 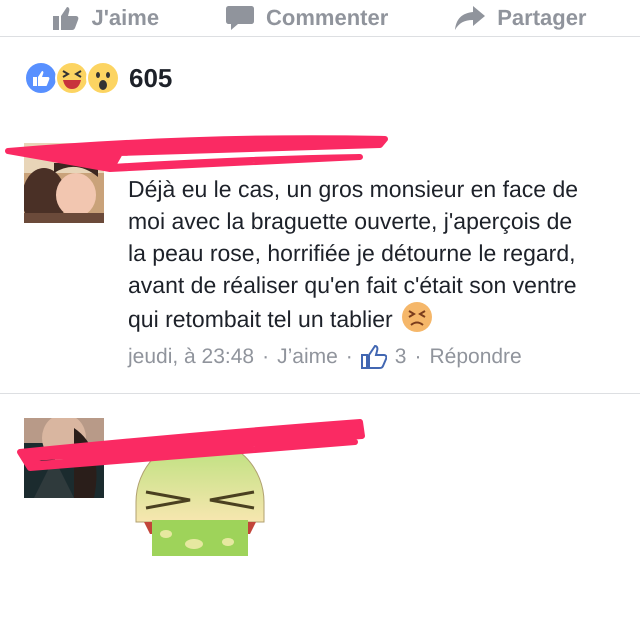 I want to click on reply-link: Répondre, so click(x=475, y=357).